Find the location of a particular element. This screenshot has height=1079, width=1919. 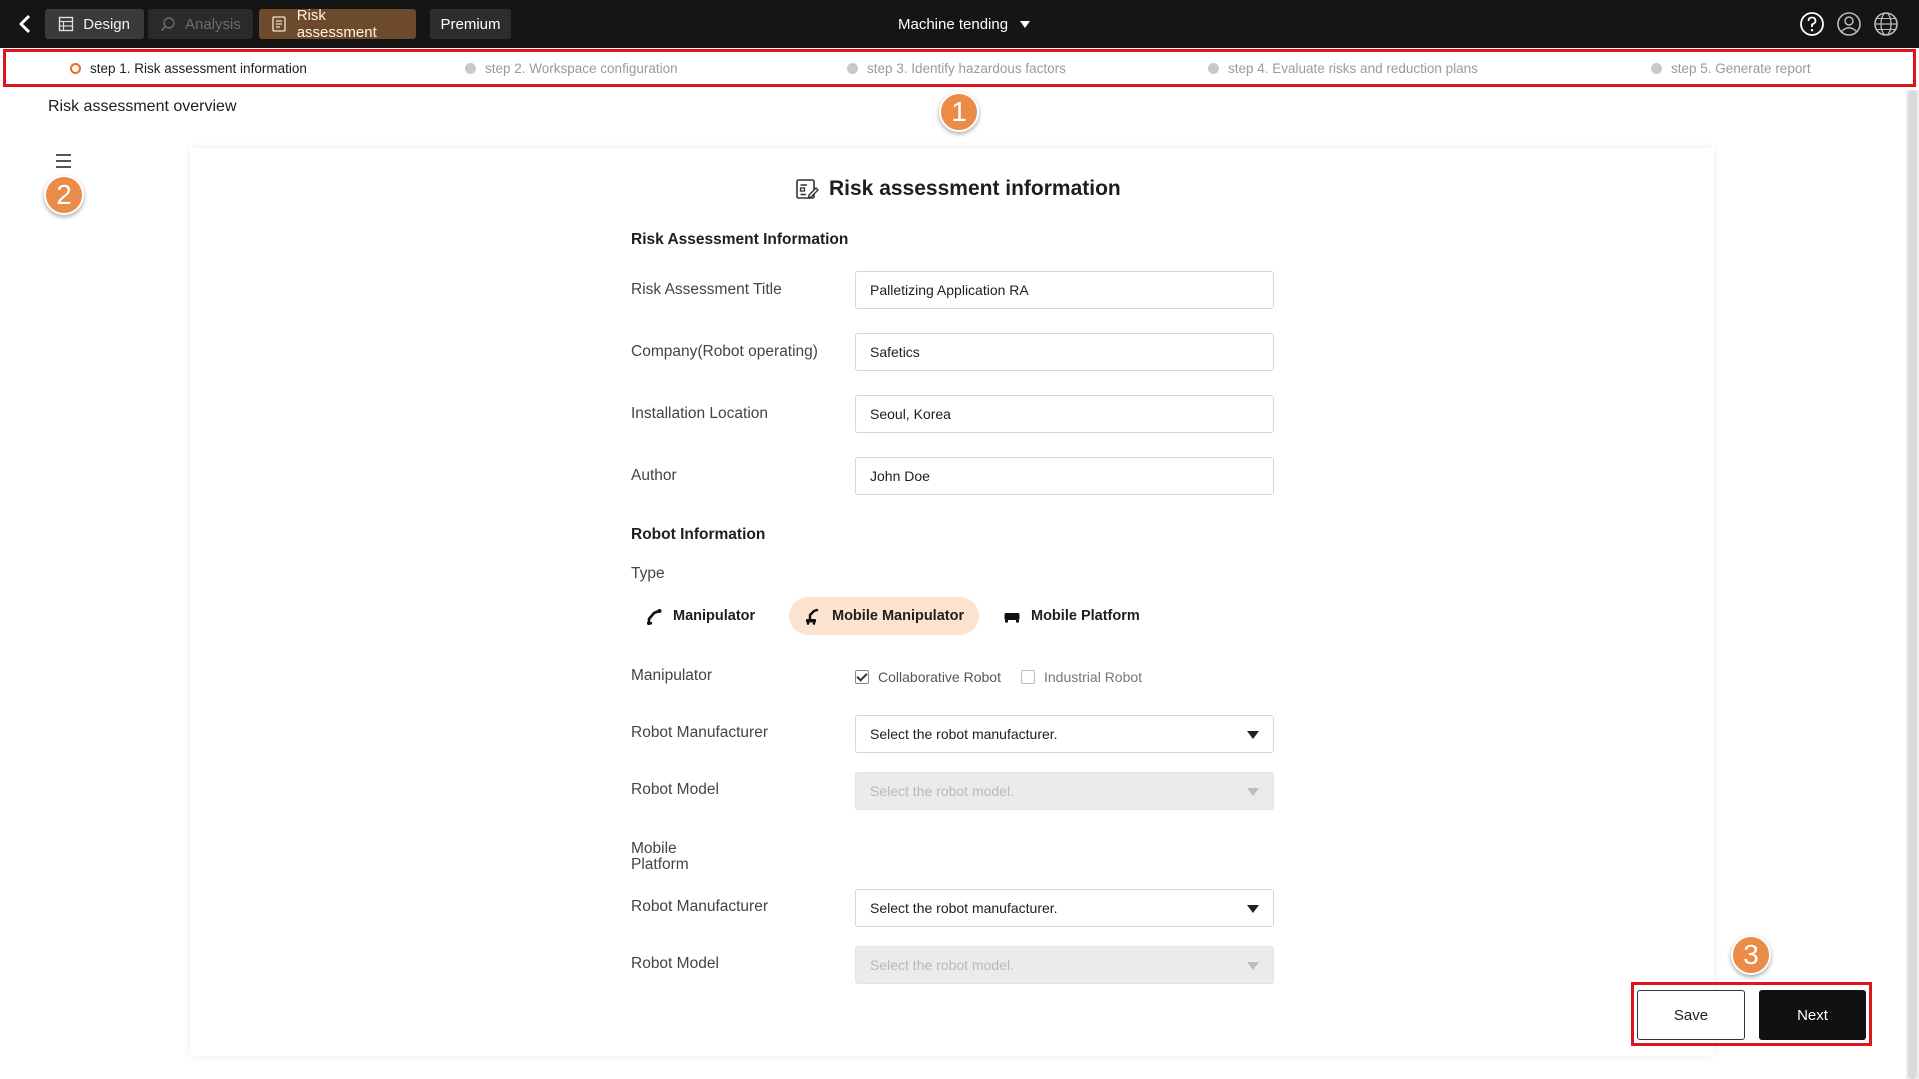

form-title-text: Risk assessment information is located at coordinates (975, 188).